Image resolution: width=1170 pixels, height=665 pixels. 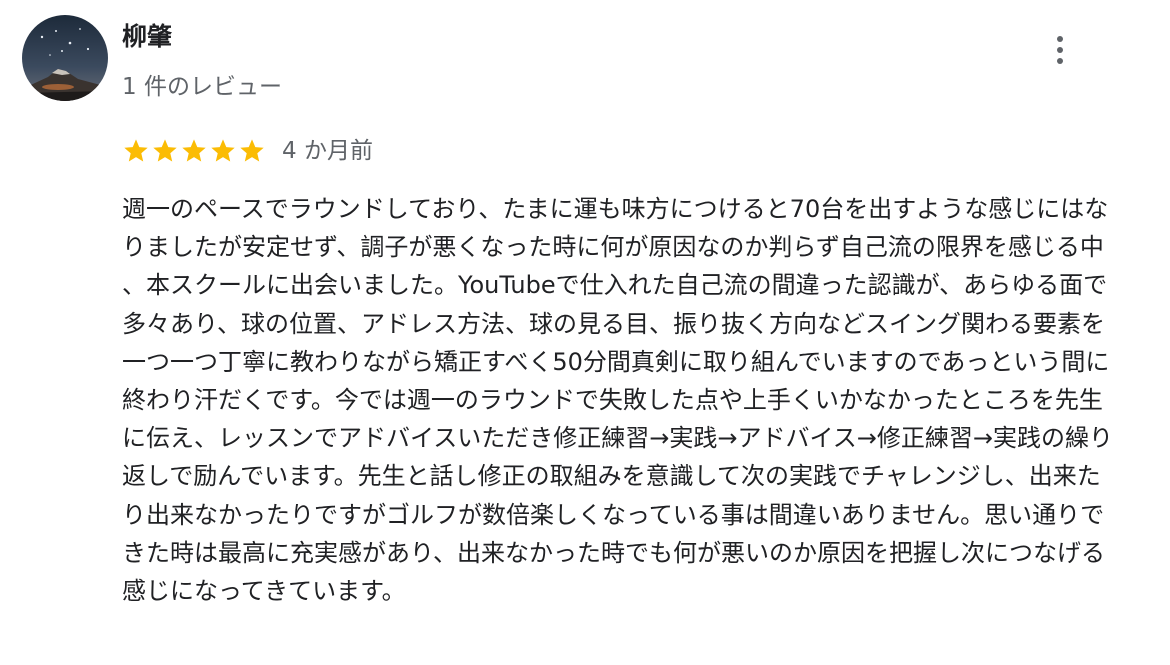 I want to click on star-rating, so click(x=194, y=151).